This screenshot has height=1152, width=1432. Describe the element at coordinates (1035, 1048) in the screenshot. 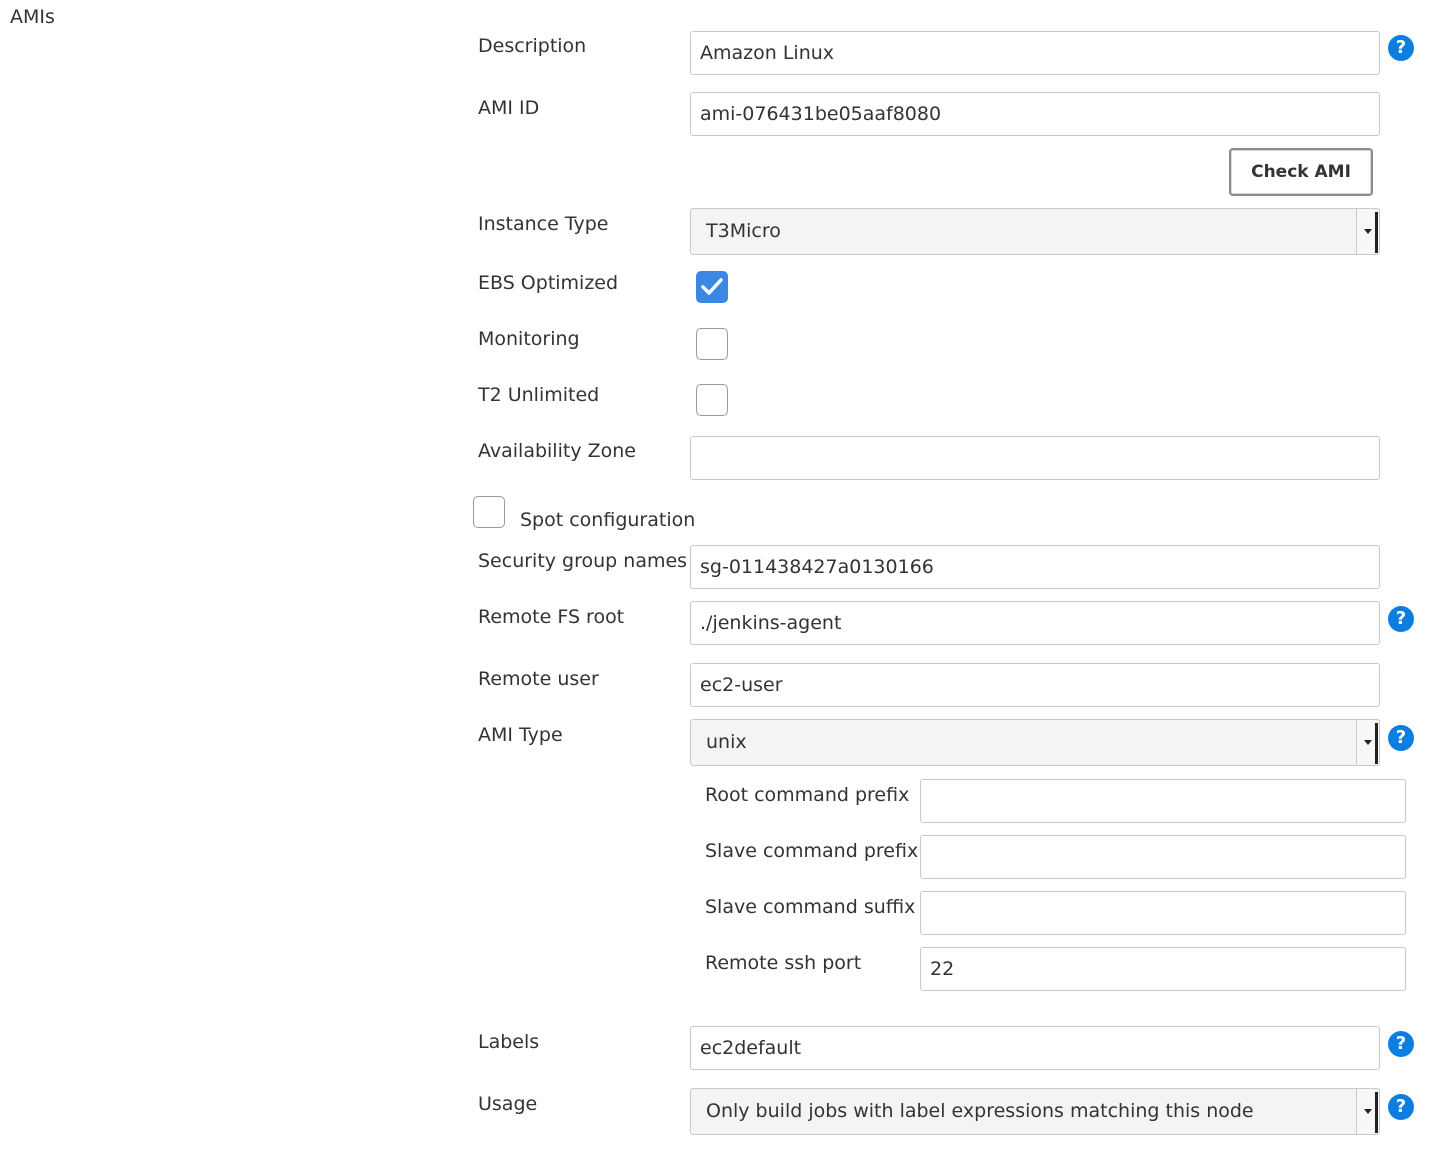

I see `labels-input` at that location.